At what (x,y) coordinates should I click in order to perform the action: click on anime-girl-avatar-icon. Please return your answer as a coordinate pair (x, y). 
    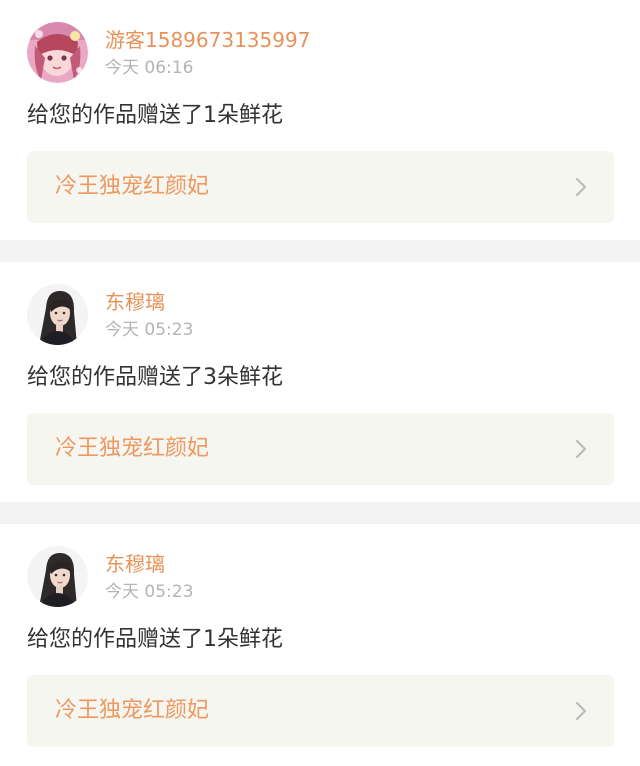
    Looking at the image, I should click on (57, 52).